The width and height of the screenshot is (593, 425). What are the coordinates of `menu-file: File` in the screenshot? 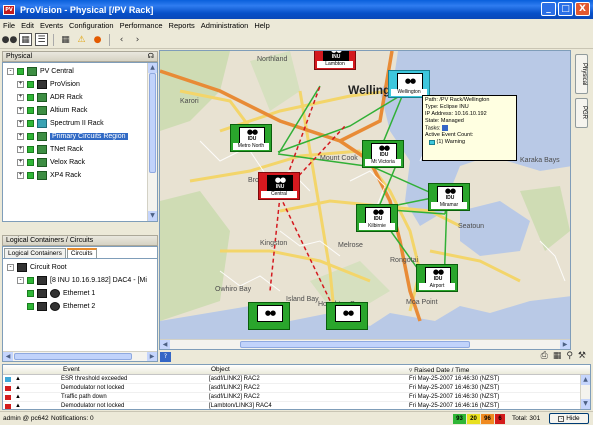 It's located at (9, 25).